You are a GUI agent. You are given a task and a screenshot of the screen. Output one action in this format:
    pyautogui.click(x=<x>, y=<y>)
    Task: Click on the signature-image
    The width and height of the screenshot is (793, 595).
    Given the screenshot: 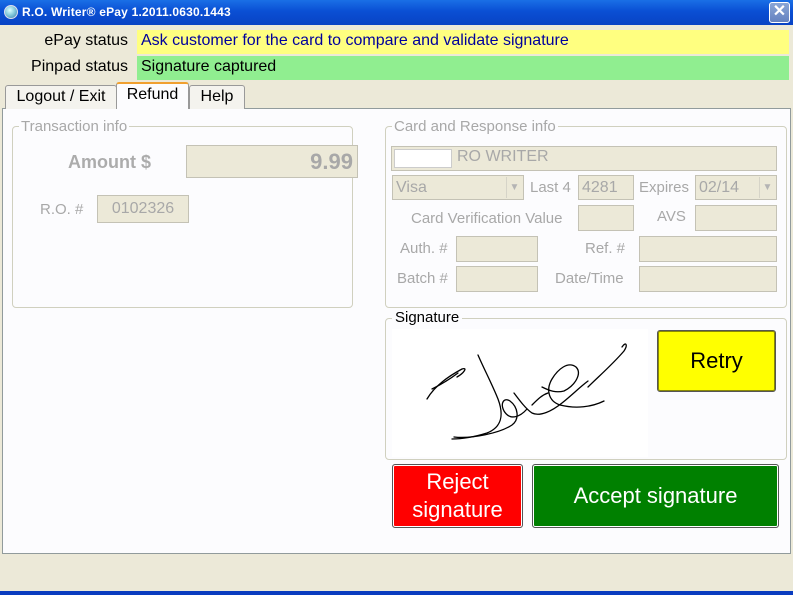 What is the action you would take?
    pyautogui.click(x=526, y=391)
    